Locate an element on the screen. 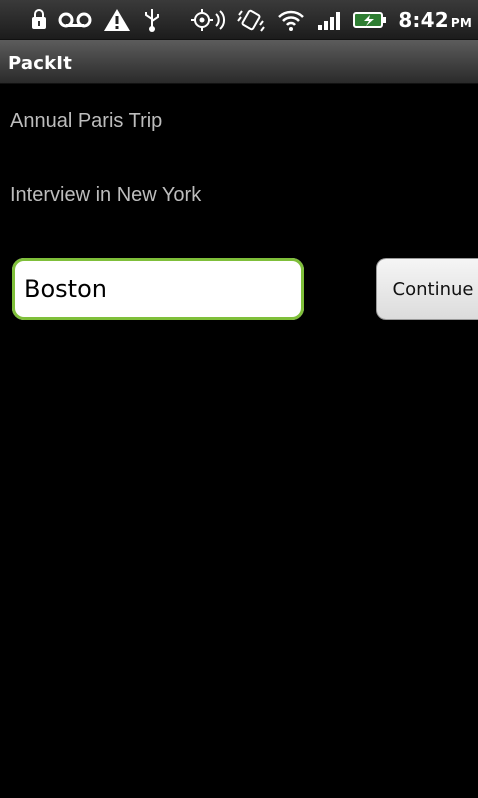 The width and height of the screenshot is (478, 798). trip-item: Annual Paris Trip is located at coordinates (86, 121).